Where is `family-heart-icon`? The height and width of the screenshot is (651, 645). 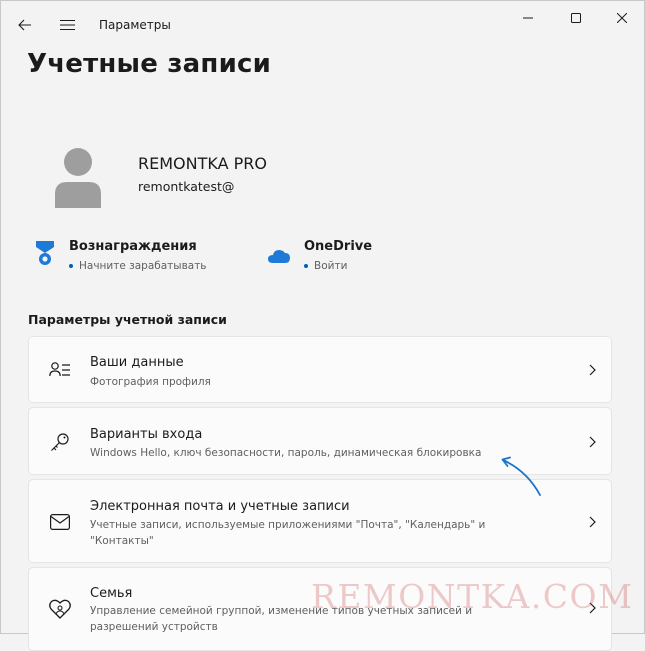
family-heart-icon is located at coordinates (60, 609).